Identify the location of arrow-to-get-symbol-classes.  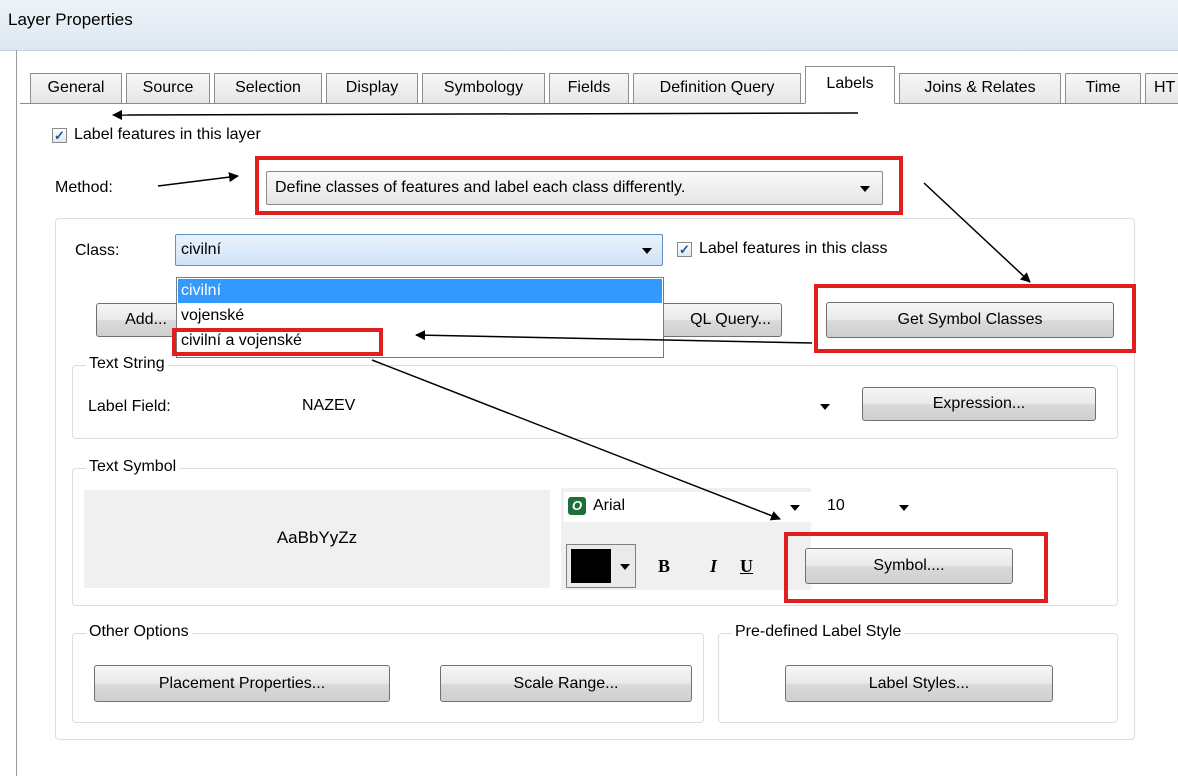
(977, 232).